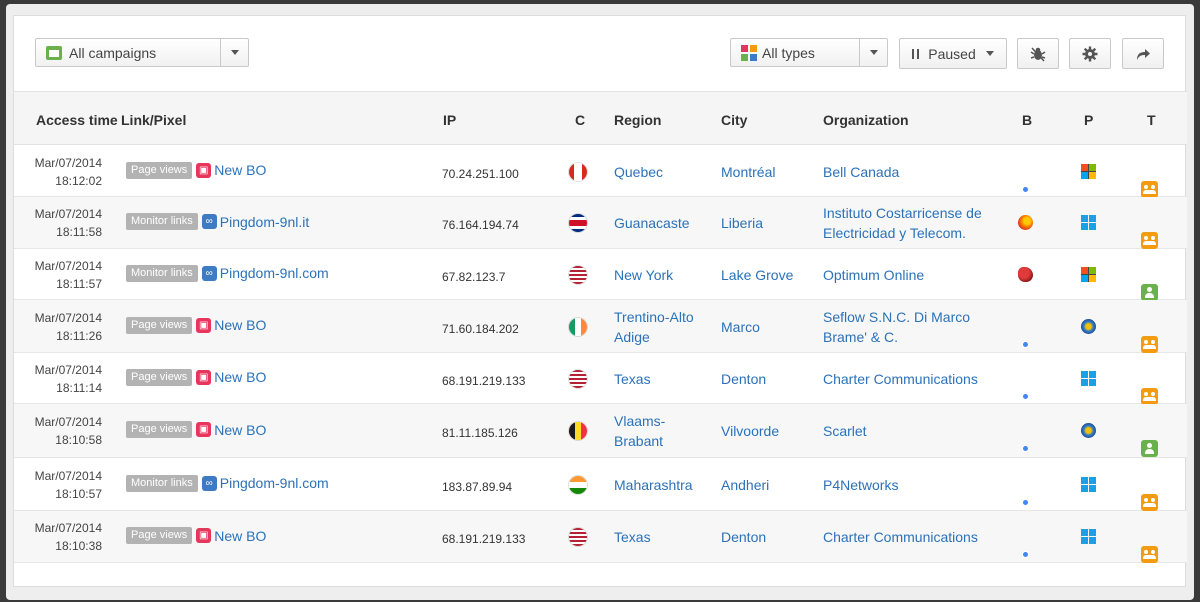 The width and height of the screenshot is (1200, 602). I want to click on region-link-line: Guanacaste, so click(652, 223).